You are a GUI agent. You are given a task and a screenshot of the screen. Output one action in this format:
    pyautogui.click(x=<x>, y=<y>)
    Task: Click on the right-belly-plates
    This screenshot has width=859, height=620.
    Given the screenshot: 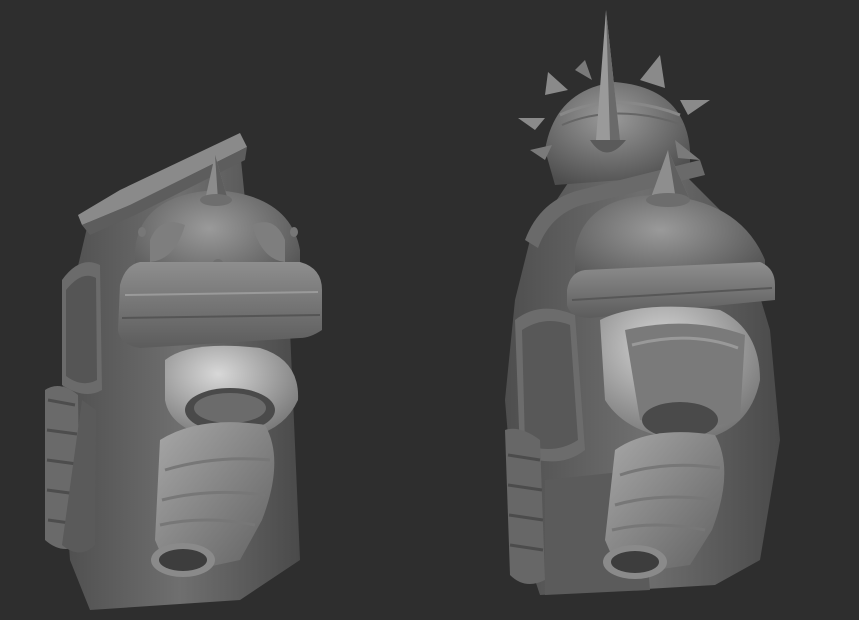 What is the action you would take?
    pyautogui.click(x=525, y=506)
    